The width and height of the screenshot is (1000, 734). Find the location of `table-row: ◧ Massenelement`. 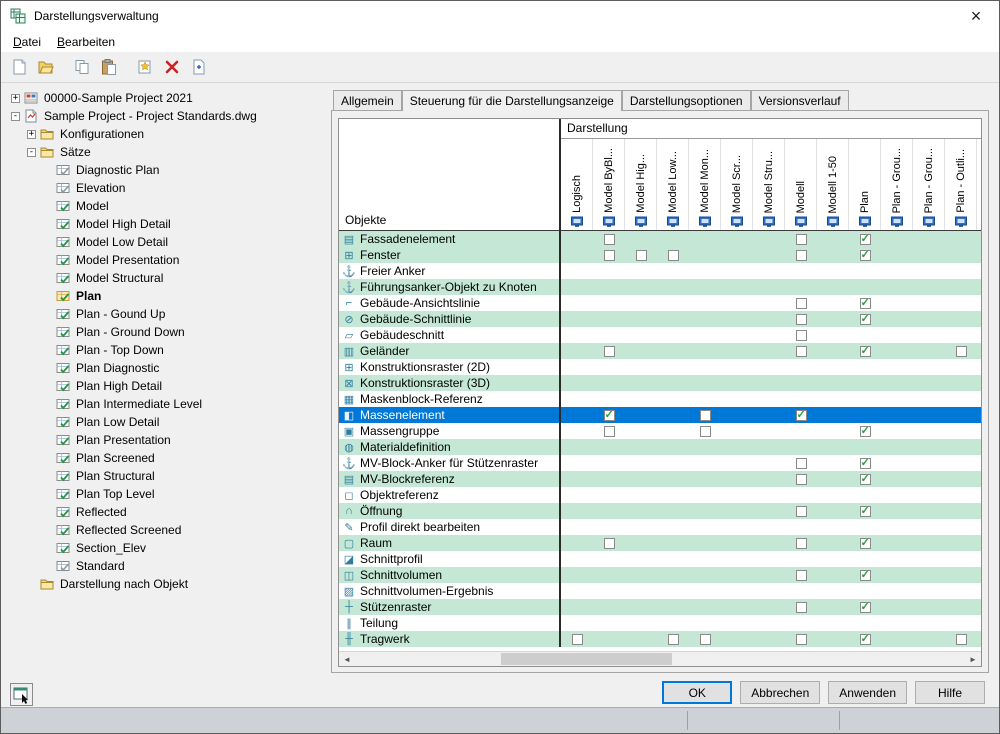

table-row: ◧ Massenelement is located at coordinates (660, 415).